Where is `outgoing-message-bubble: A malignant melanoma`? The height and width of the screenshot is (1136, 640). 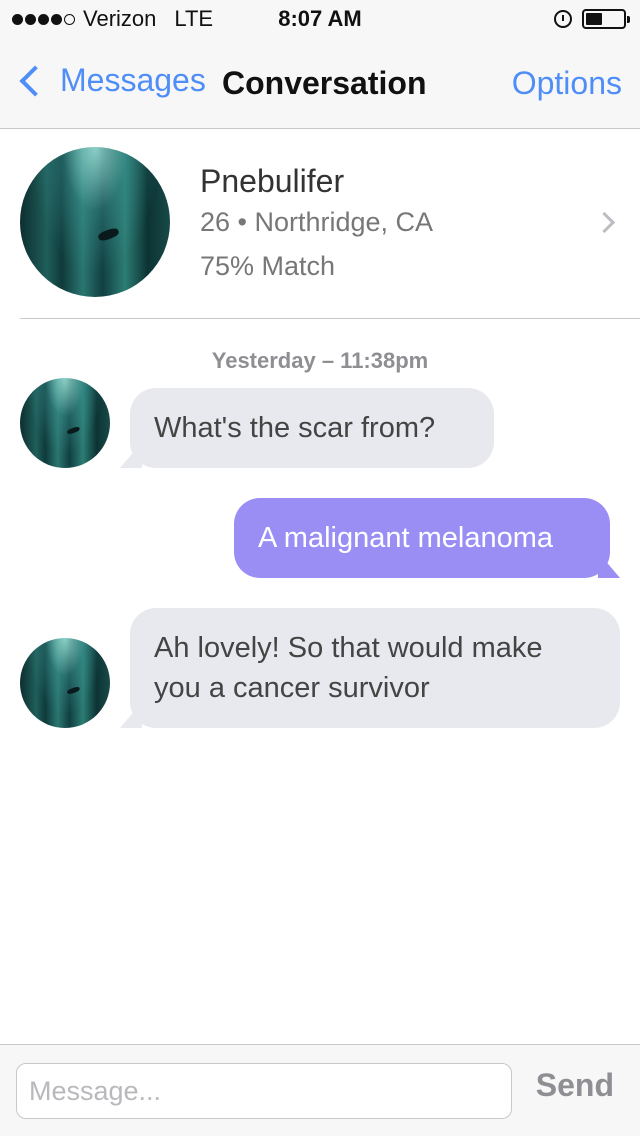 outgoing-message-bubble: A malignant melanoma is located at coordinates (427, 538).